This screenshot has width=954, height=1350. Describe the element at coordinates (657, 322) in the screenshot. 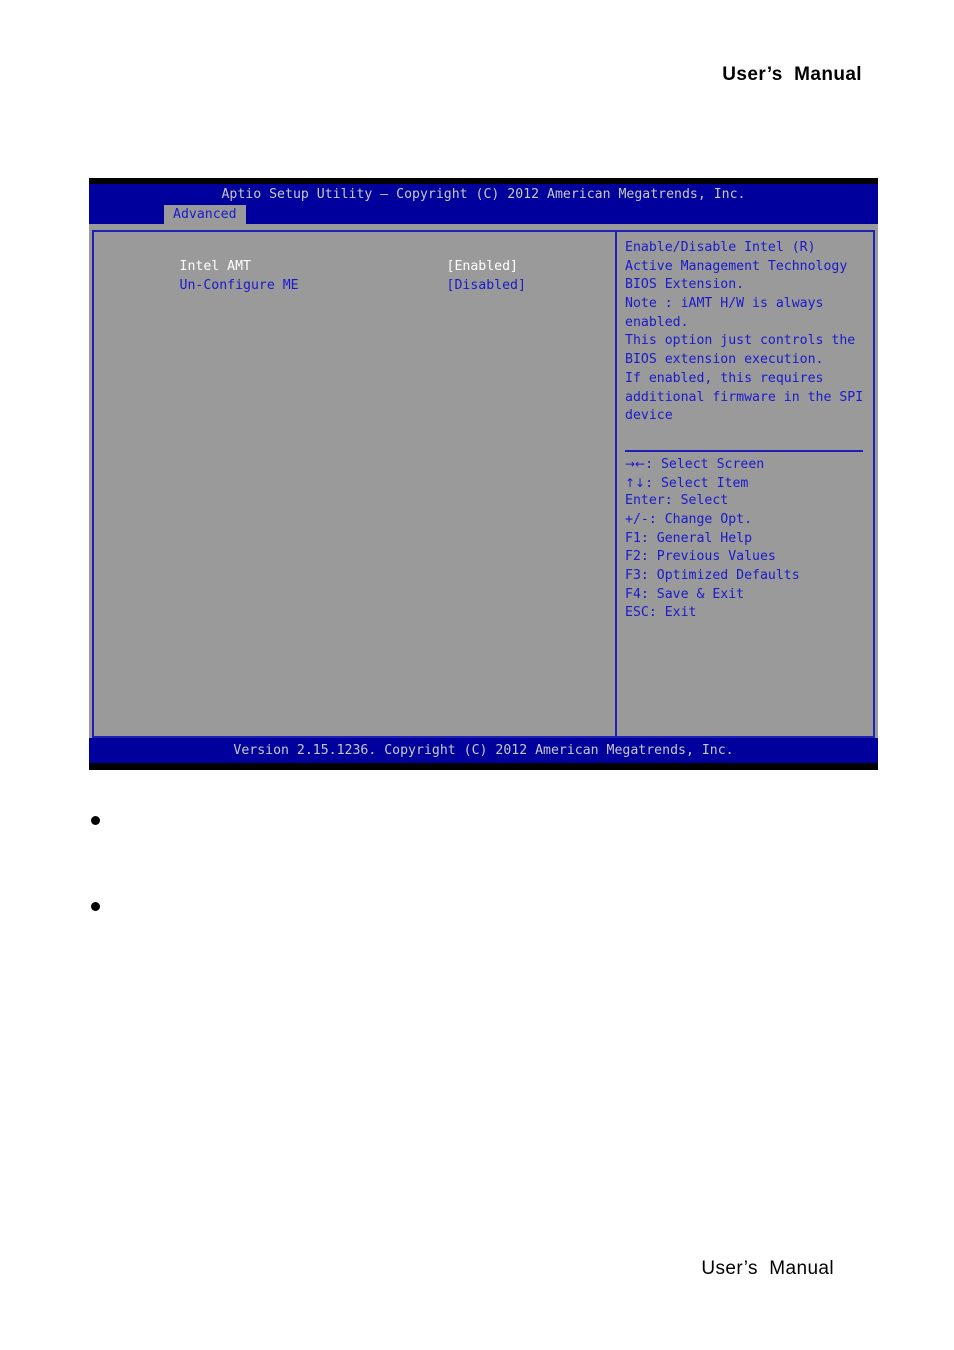

I see `help-line: enabled.` at that location.